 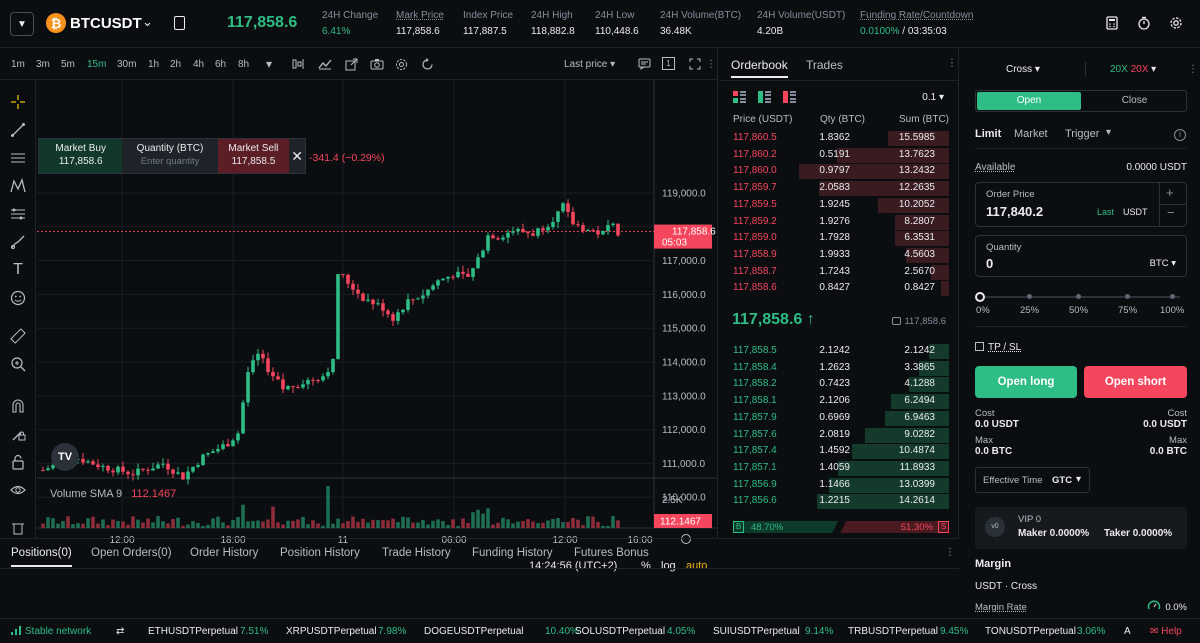 I want to click on chat-icon, so click(x=644, y=64).